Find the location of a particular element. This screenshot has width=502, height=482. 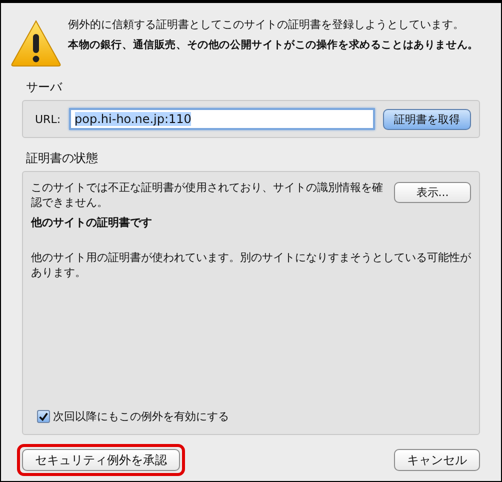

confirm-button: セキュリティ例外を承認 is located at coordinates (101, 460).